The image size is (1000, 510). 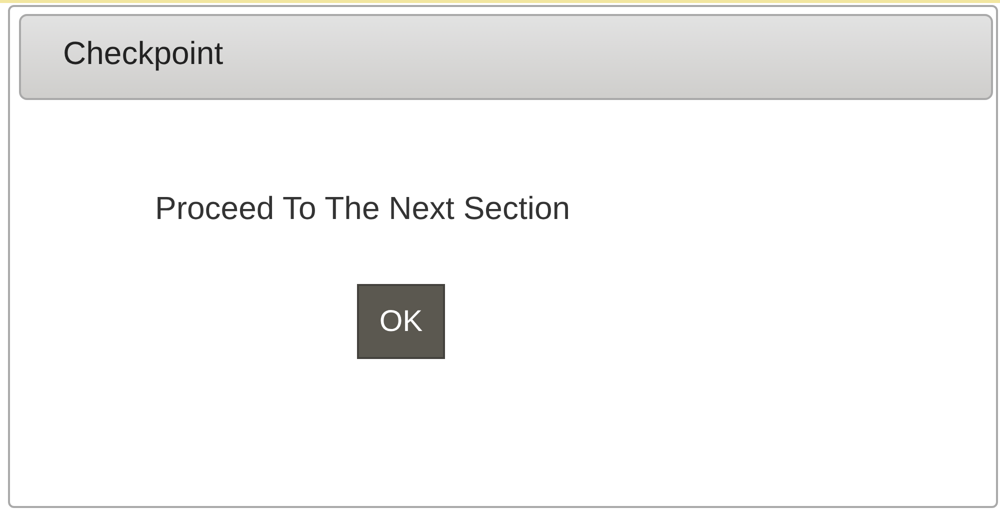 What do you see at coordinates (401, 321) in the screenshot?
I see `ok-button: OK` at bounding box center [401, 321].